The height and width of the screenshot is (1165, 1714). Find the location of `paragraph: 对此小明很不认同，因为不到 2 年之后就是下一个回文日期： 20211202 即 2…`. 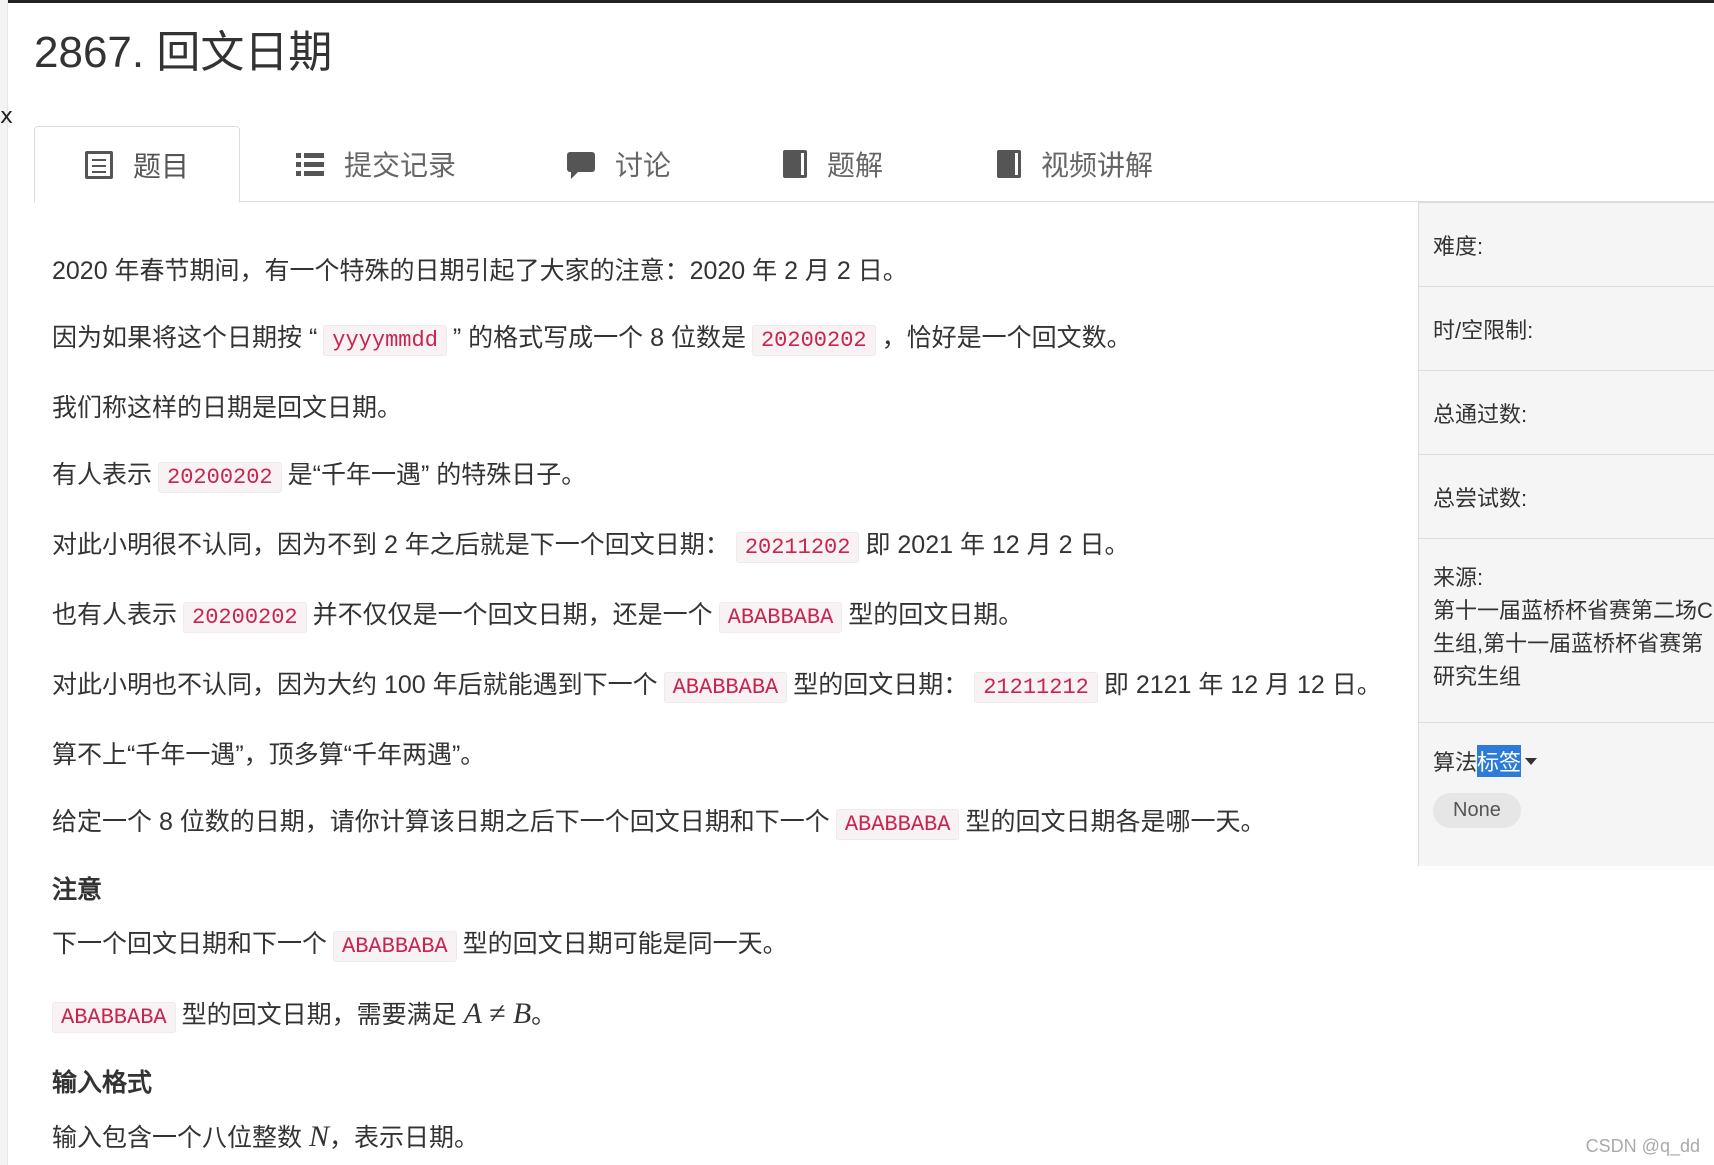

paragraph: 对此小明很不认同，因为不到 2 年之后就是下一个回文日期： 20211202 即 2… is located at coordinates (717, 546).